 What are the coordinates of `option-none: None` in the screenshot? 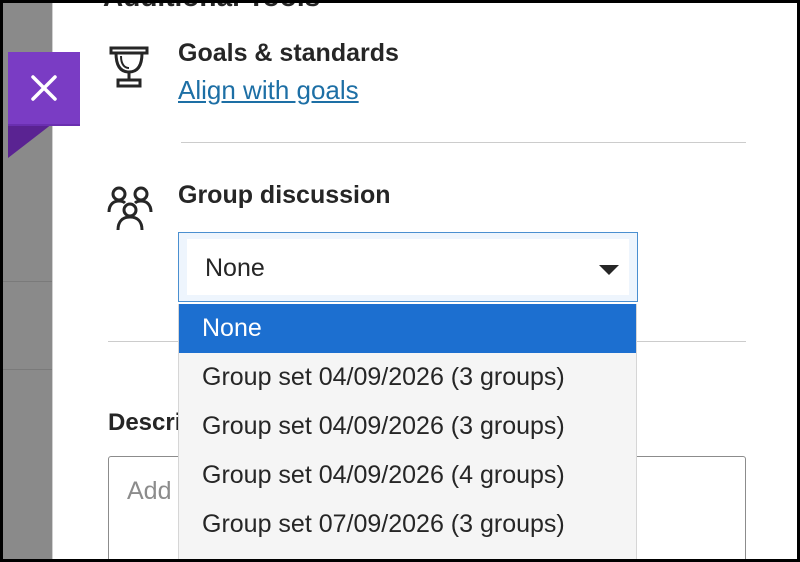 It's located at (407, 328).